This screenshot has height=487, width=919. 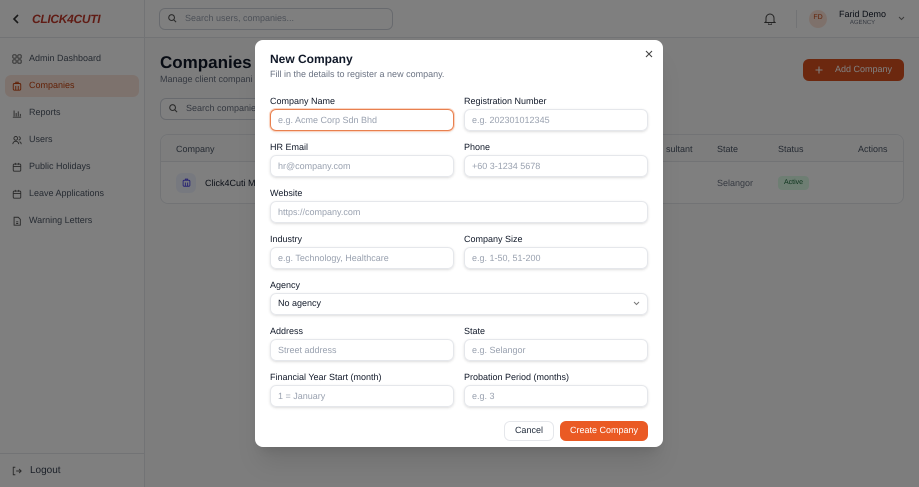 I want to click on field-label: Address, so click(x=287, y=330).